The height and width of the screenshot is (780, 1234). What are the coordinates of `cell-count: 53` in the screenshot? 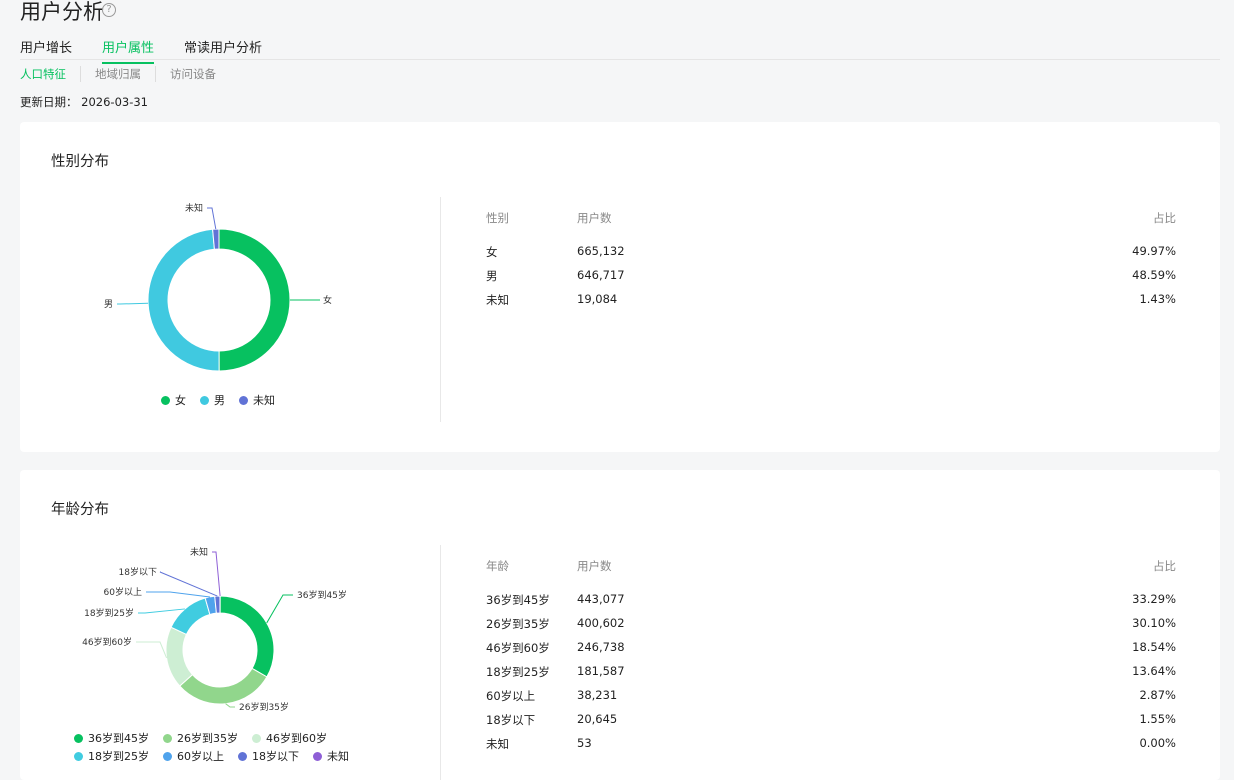 It's located at (584, 743).